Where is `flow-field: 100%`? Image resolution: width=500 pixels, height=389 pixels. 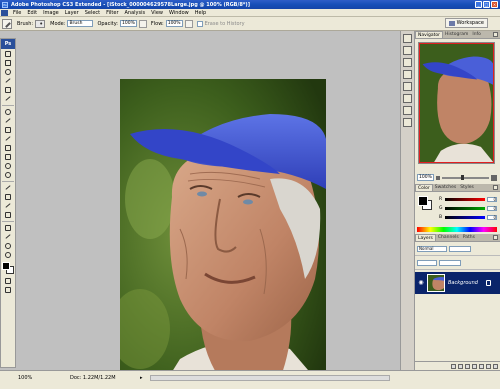
flow-field: 100% is located at coordinates (174, 23).